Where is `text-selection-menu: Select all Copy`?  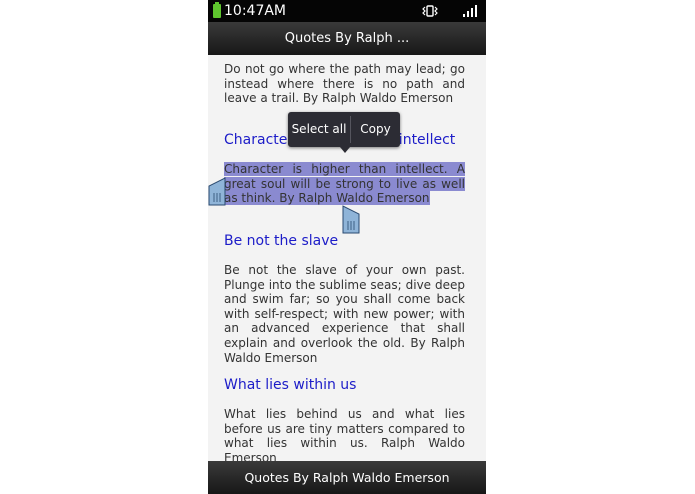
text-selection-menu: Select all Copy is located at coordinates (344, 132).